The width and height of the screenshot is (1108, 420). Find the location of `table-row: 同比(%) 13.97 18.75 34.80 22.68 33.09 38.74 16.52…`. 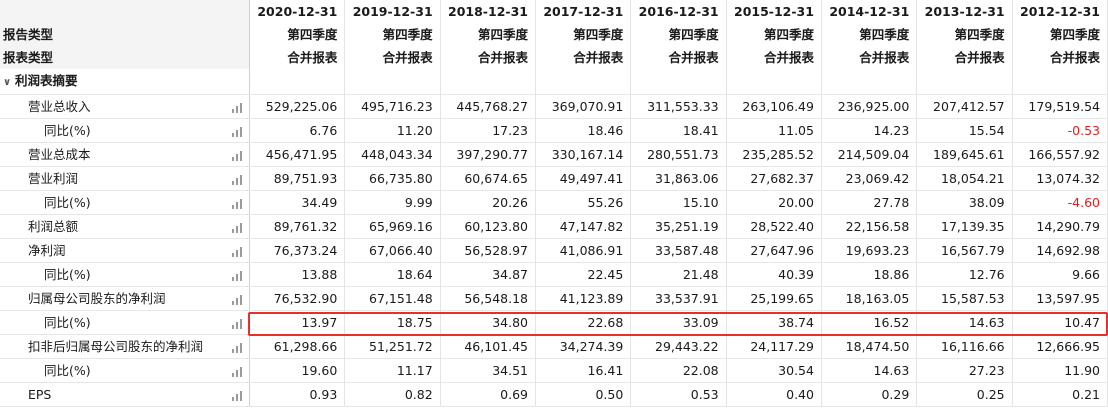

table-row: 同比(%) 13.97 18.75 34.80 22.68 33.09 38.74 16.52… is located at coordinates (554, 322).